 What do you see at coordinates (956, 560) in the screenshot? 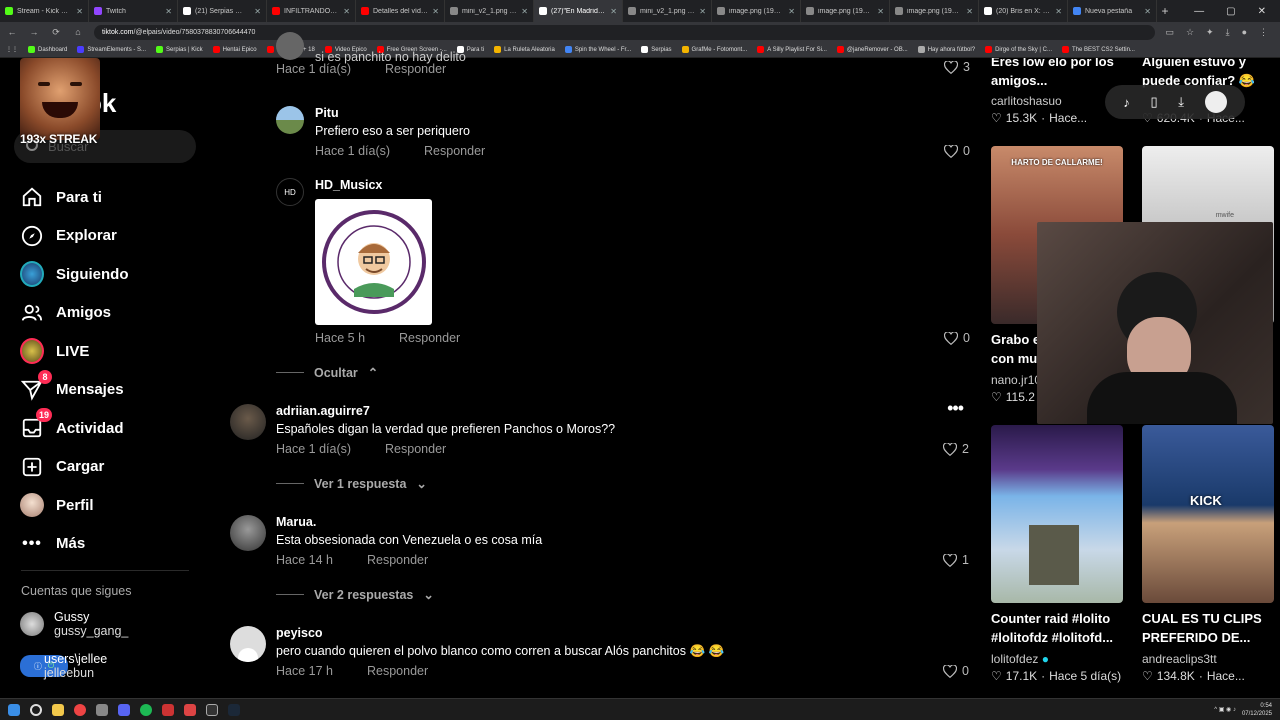
I see `like-button: 1` at bounding box center [956, 560].